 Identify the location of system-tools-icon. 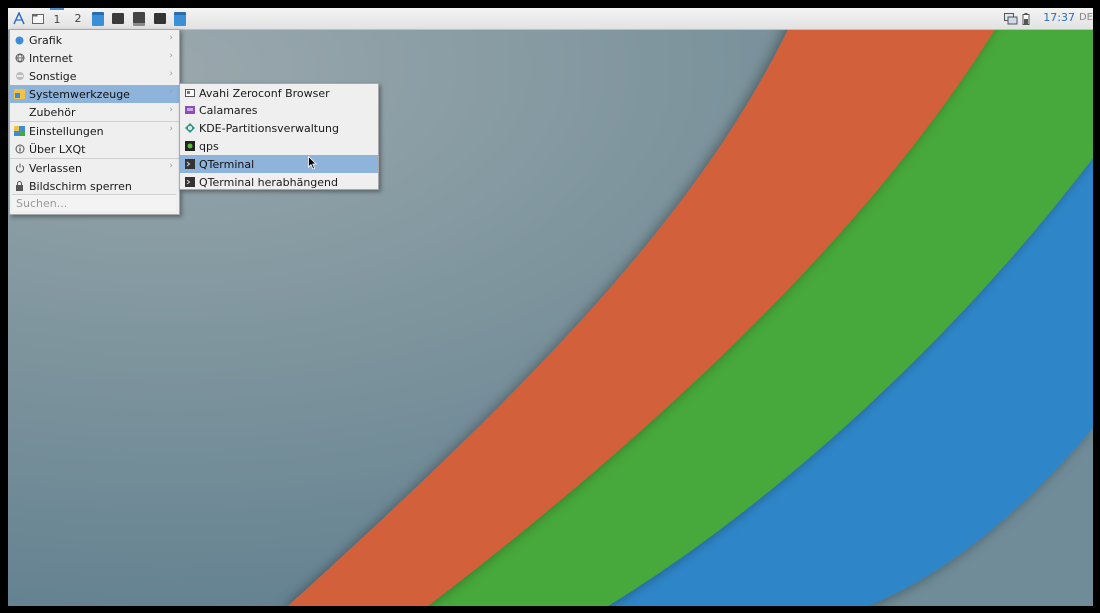
(19, 94).